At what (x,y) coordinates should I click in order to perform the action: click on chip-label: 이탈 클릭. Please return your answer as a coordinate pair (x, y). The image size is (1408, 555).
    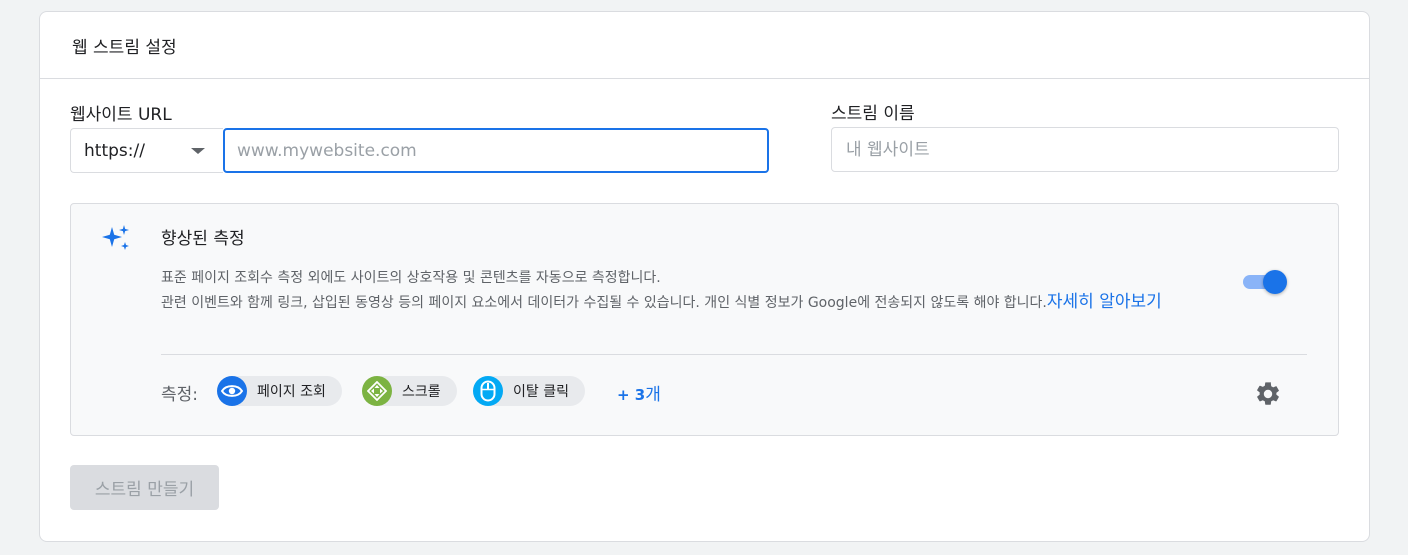
    Looking at the image, I should click on (541, 392).